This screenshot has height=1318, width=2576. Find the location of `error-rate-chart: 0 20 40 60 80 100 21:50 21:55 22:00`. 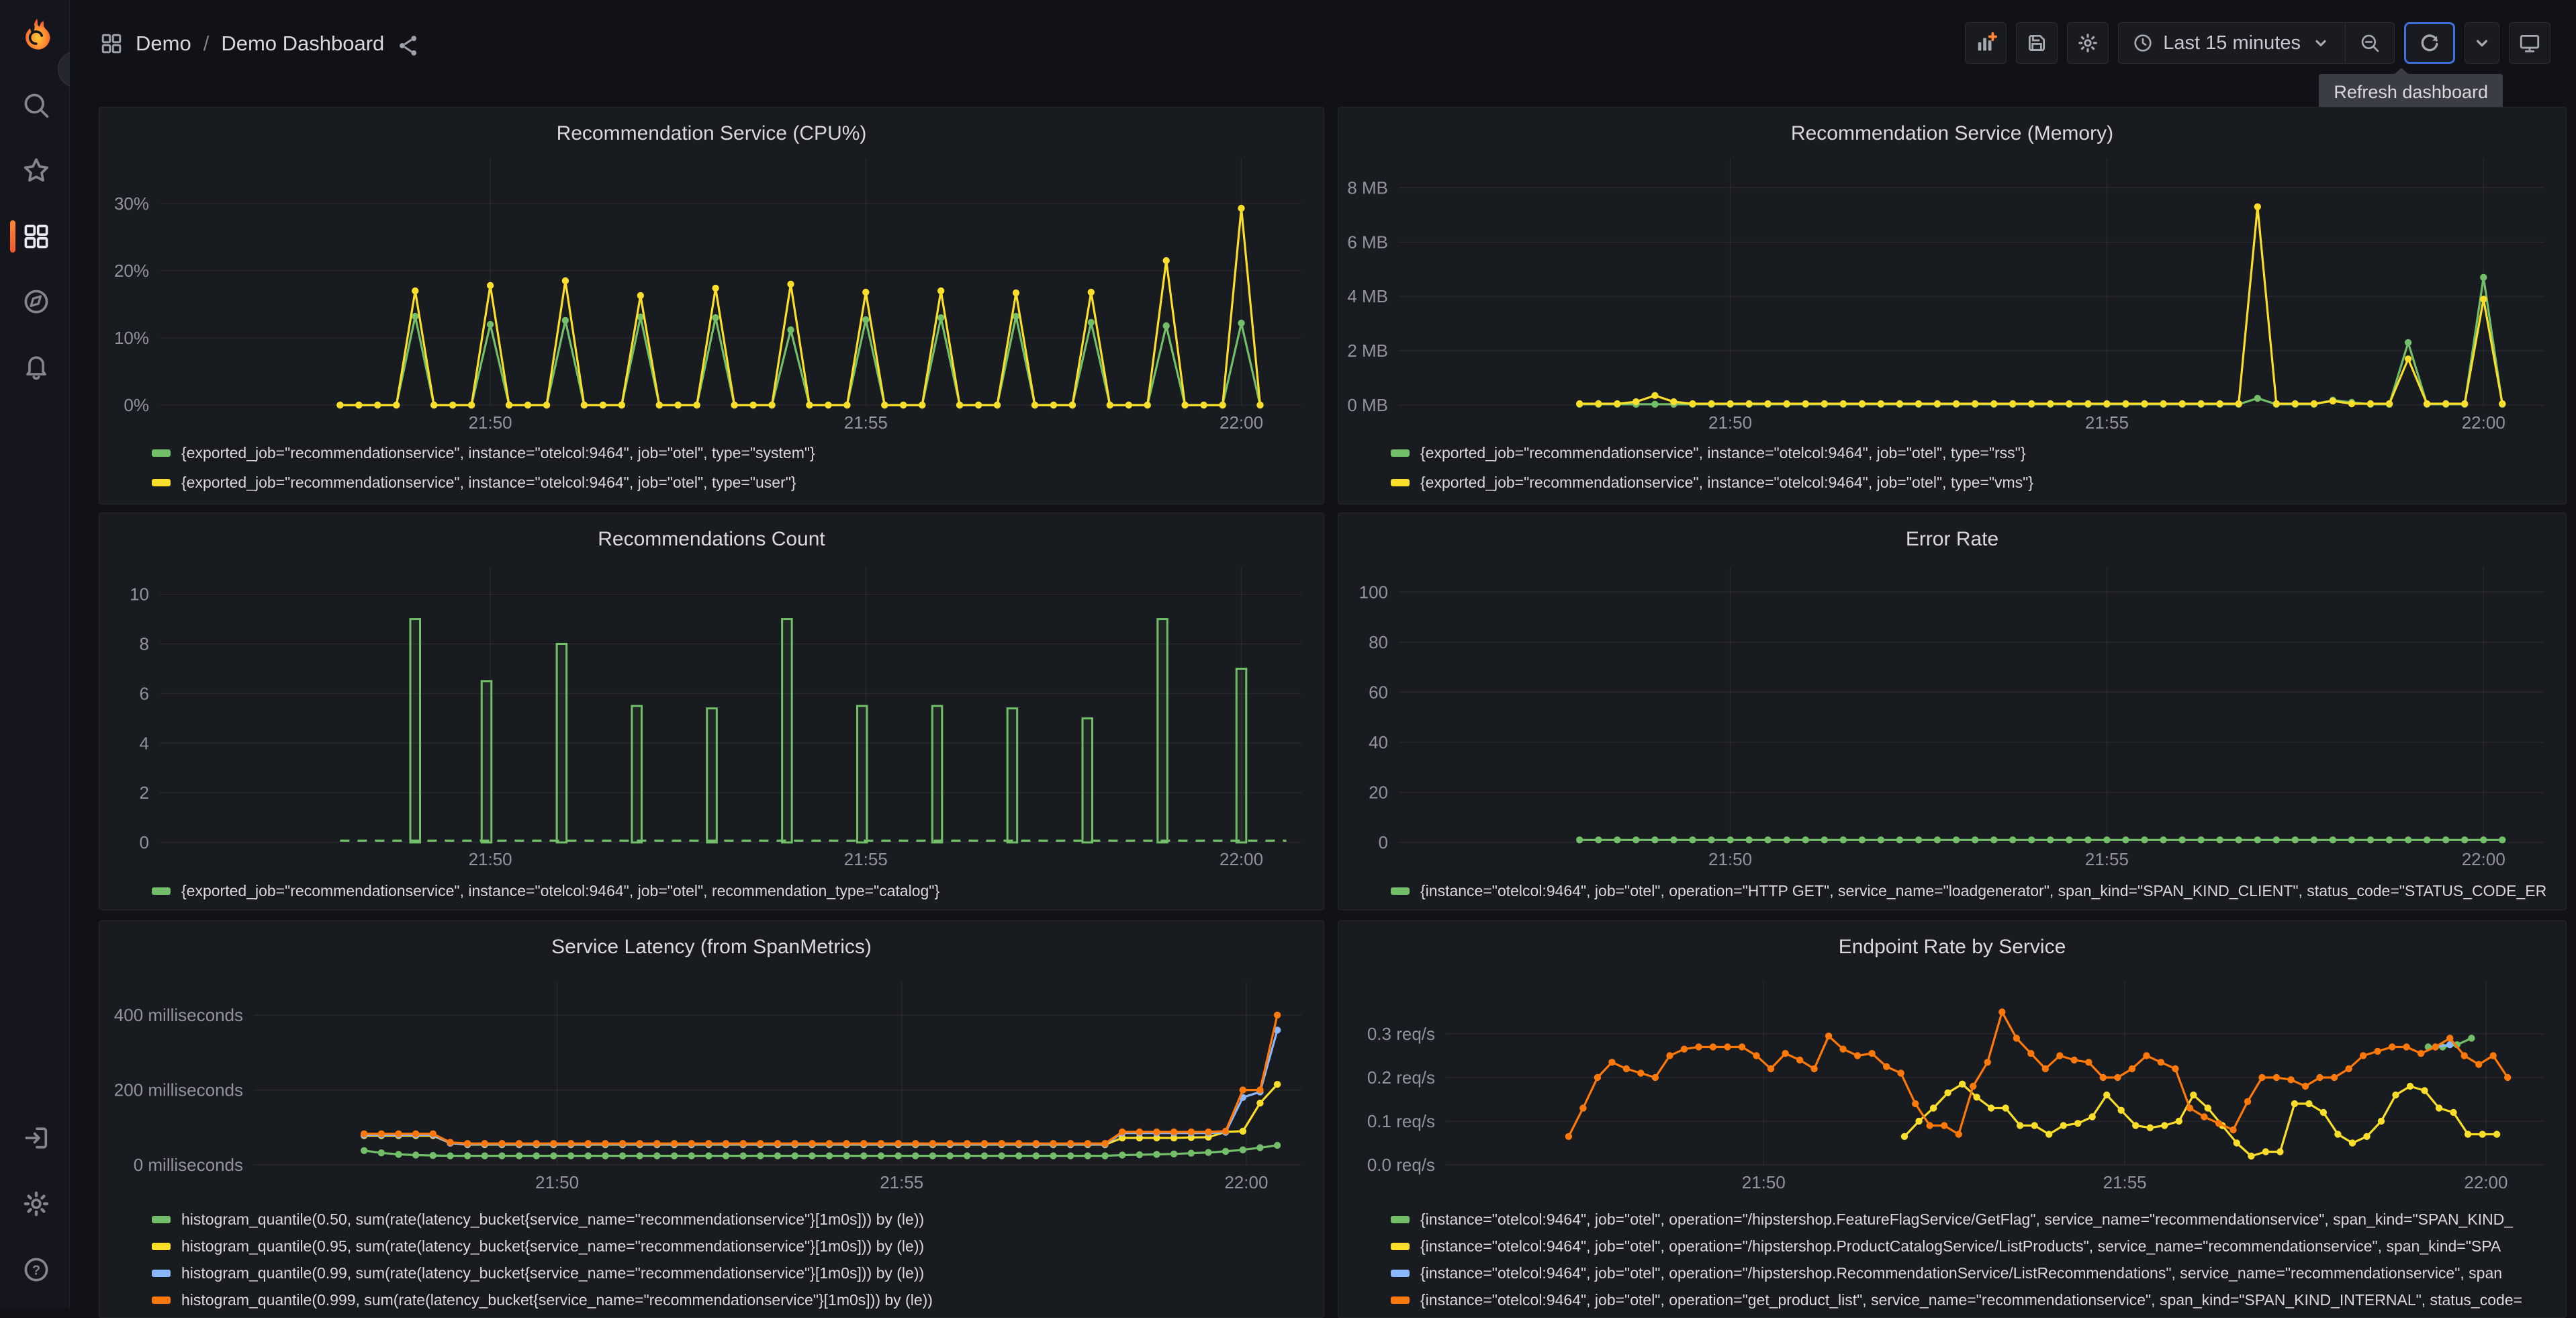

error-rate-chart: 0 20 40 60 80 100 21:50 21:55 22:00 is located at coordinates (1952, 711).